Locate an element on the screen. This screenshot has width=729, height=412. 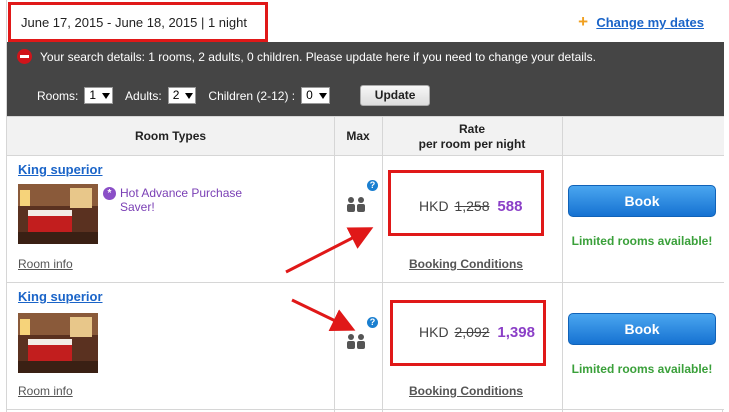
rooms-select: 1 is located at coordinates (99, 95).